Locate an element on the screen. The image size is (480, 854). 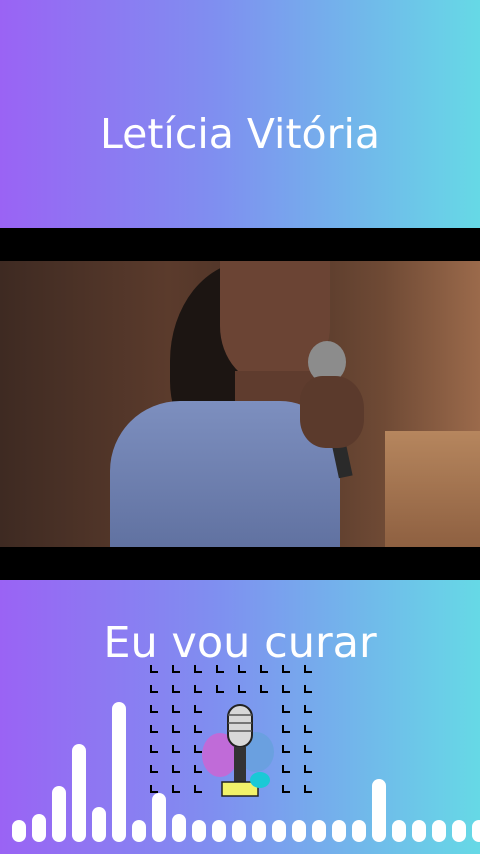
microphone-sticker-icon is located at coordinates (240, 735).